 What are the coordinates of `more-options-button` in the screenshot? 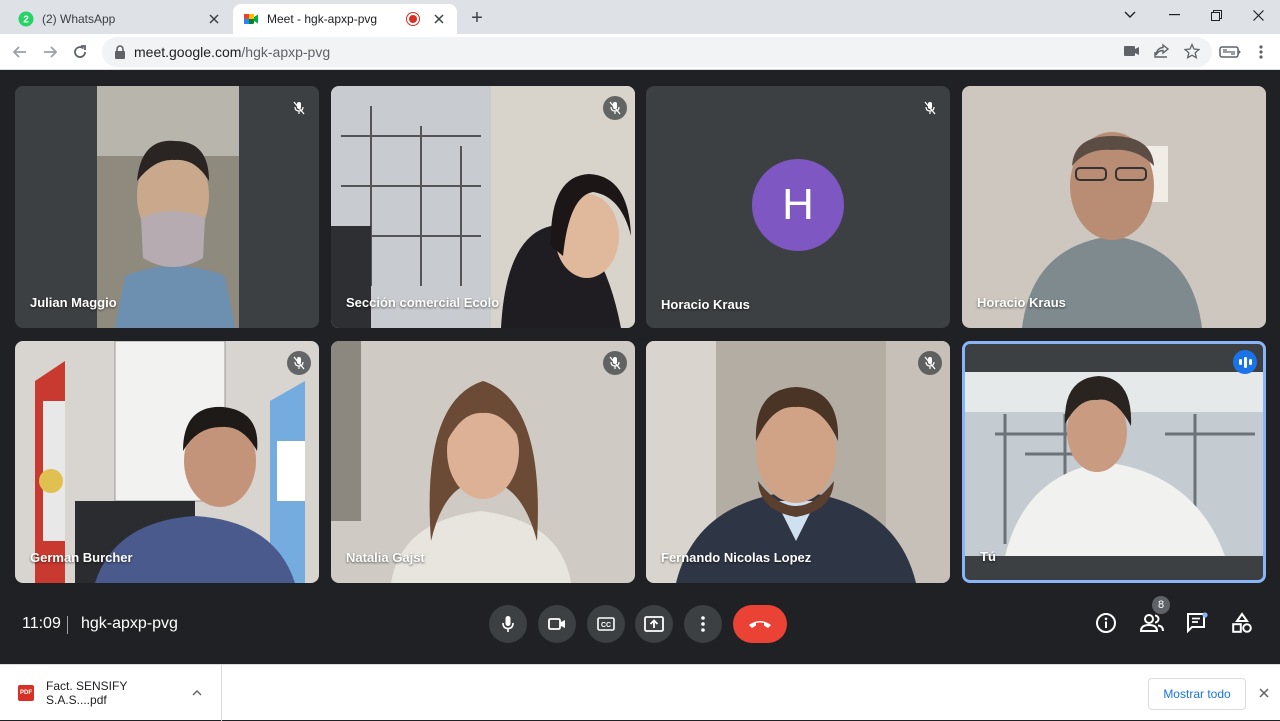 It's located at (703, 624).